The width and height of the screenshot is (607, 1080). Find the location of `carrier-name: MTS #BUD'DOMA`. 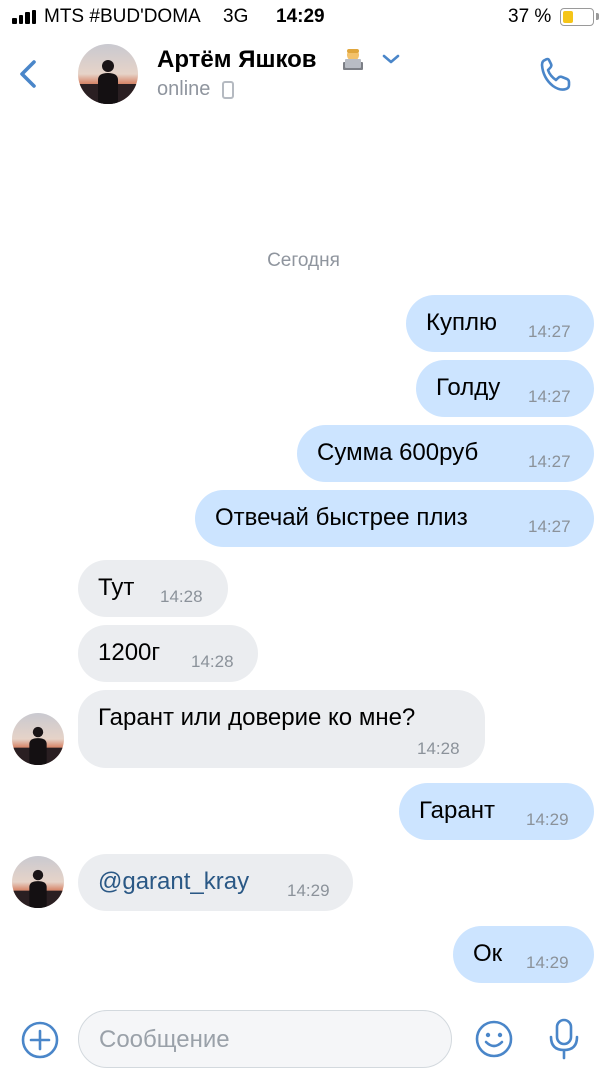

carrier-name: MTS #BUD'DOMA is located at coordinates (122, 16).